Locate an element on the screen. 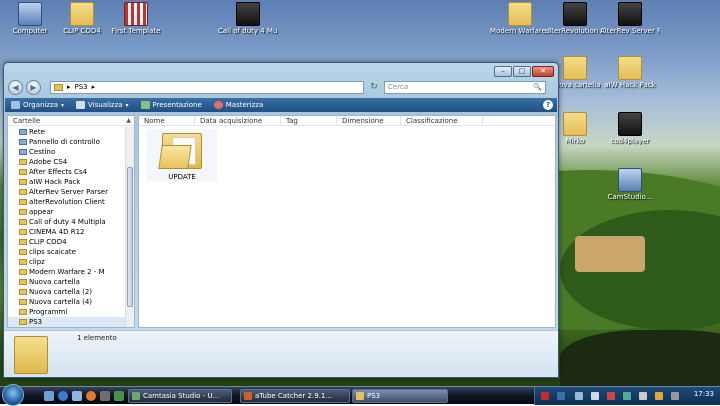 The height and width of the screenshot is (406, 720). language-icon is located at coordinates (561, 396).